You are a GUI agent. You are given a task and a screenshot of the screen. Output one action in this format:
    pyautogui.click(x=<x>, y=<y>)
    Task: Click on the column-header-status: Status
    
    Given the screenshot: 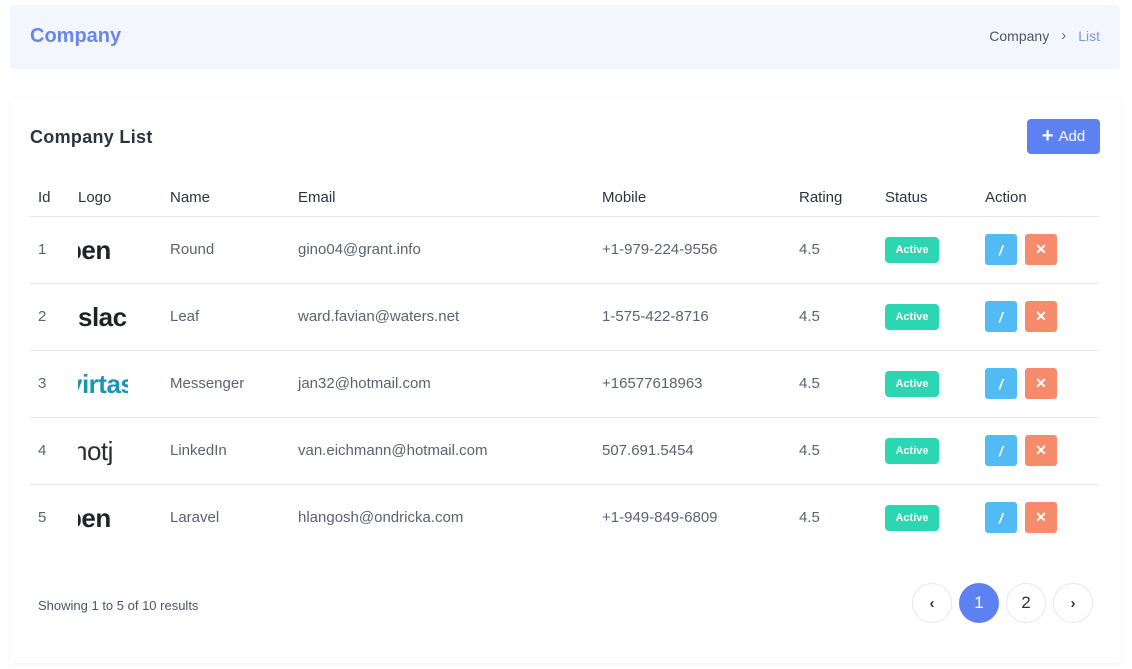 What is the action you would take?
    pyautogui.click(x=927, y=198)
    